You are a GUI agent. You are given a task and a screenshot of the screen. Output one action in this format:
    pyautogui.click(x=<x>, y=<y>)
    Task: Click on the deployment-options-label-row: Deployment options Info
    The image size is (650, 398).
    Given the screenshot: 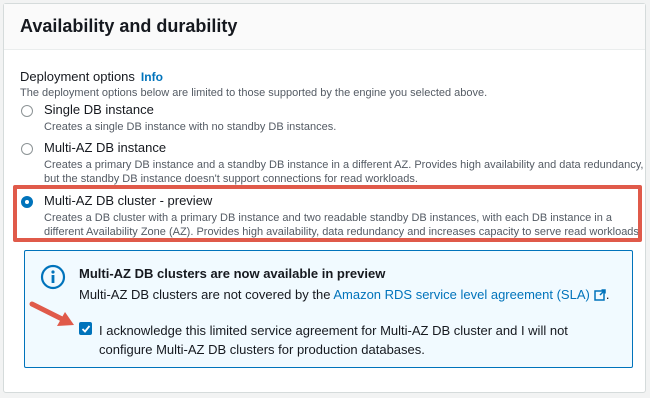 What is the action you would take?
    pyautogui.click(x=324, y=76)
    